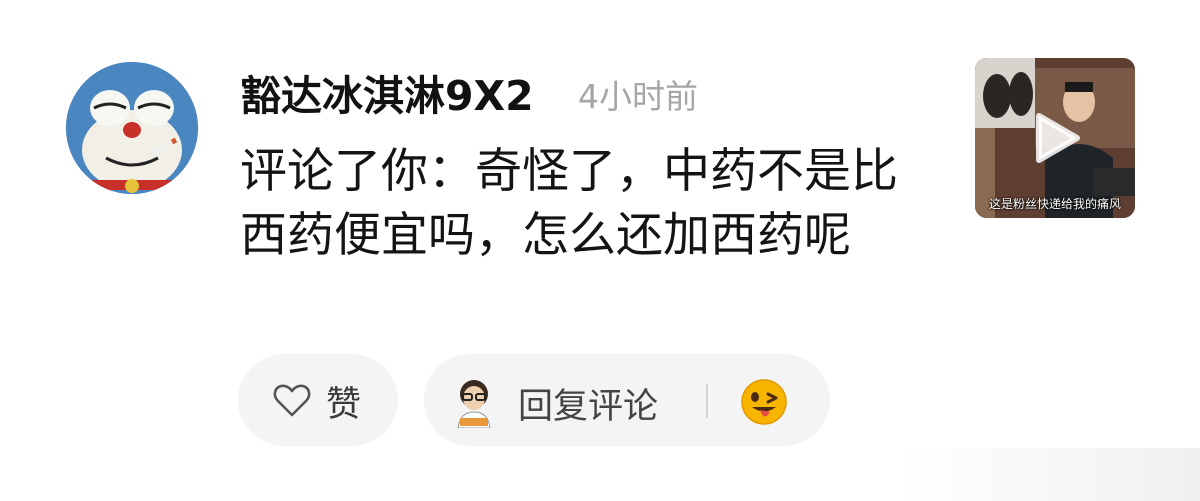 The height and width of the screenshot is (501, 1200). I want to click on doraemon-avatar-icon, so click(132, 128).